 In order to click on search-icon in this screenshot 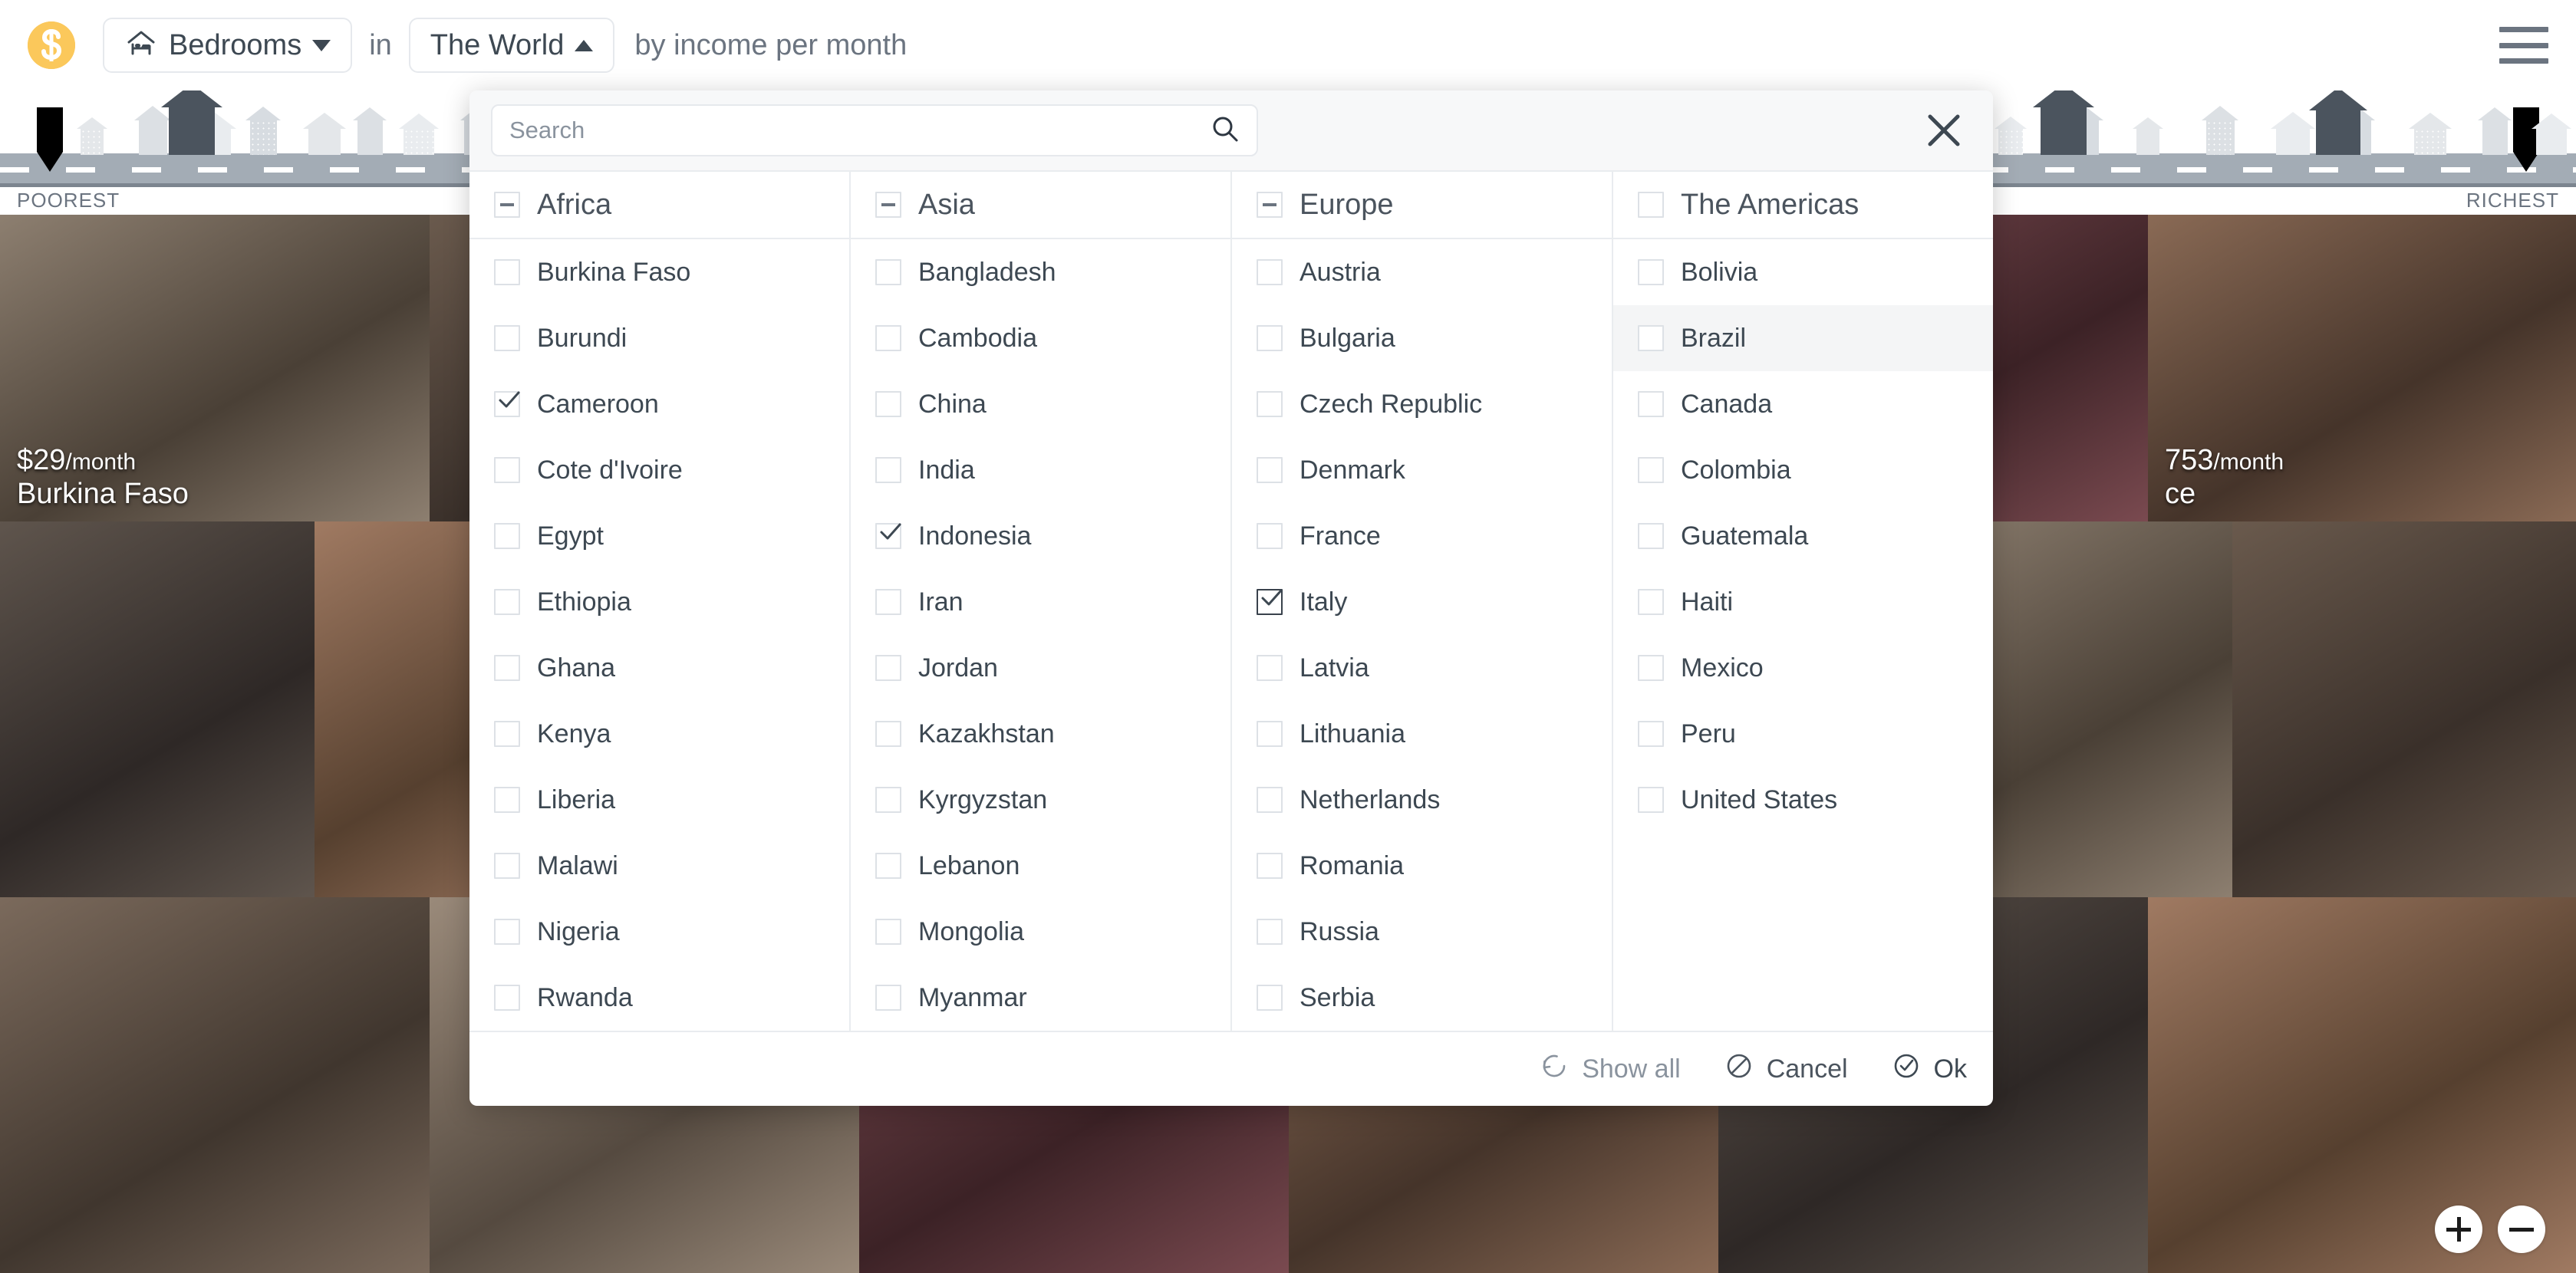, I will do `click(1225, 130)`.